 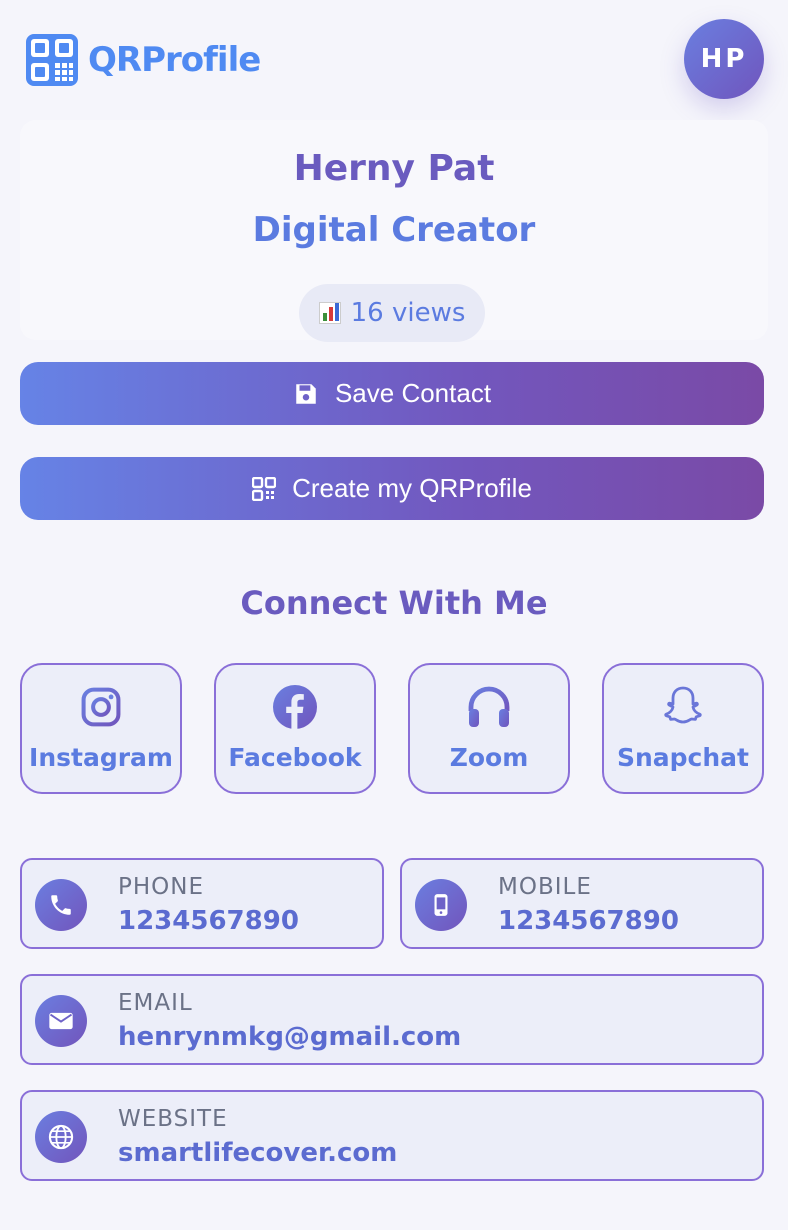 I want to click on social-label: Snapchat, so click(x=682, y=757).